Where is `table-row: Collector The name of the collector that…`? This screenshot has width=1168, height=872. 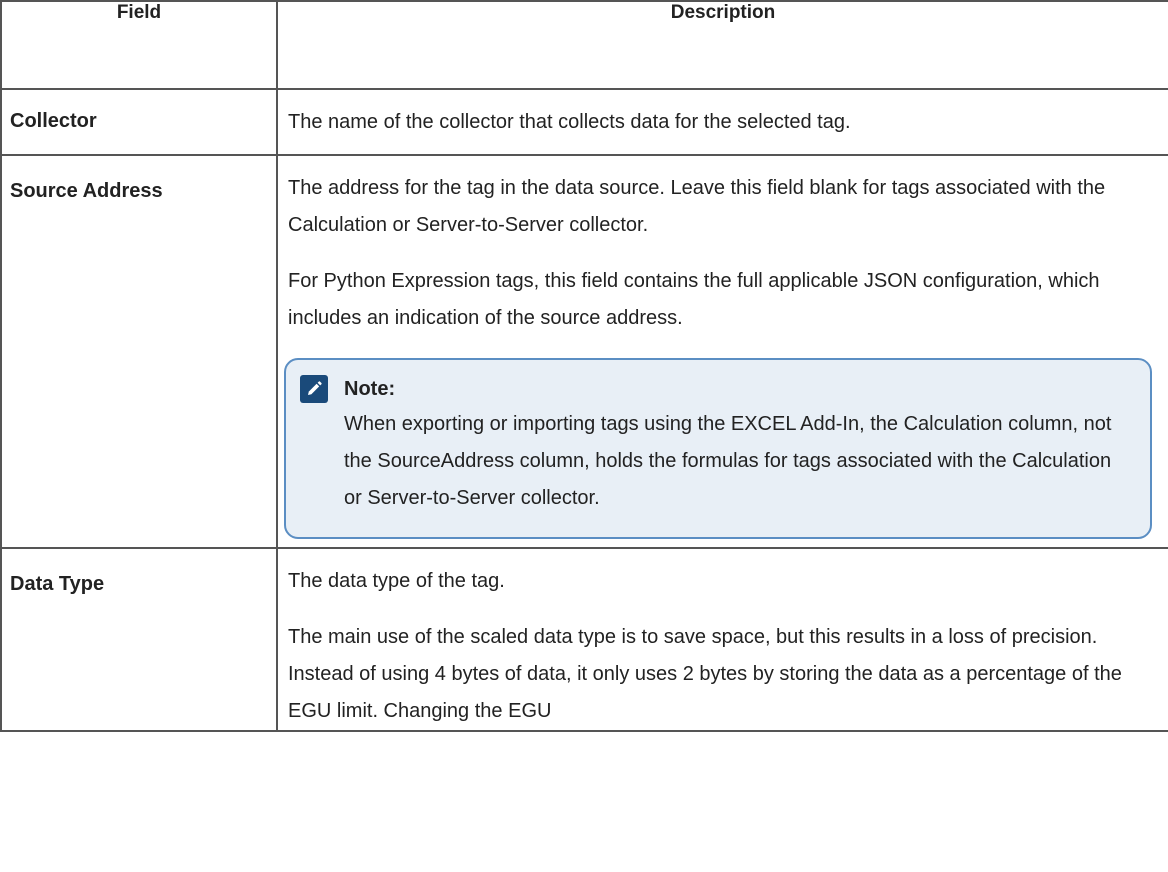 table-row: Collector The name of the collector that… is located at coordinates (584, 122).